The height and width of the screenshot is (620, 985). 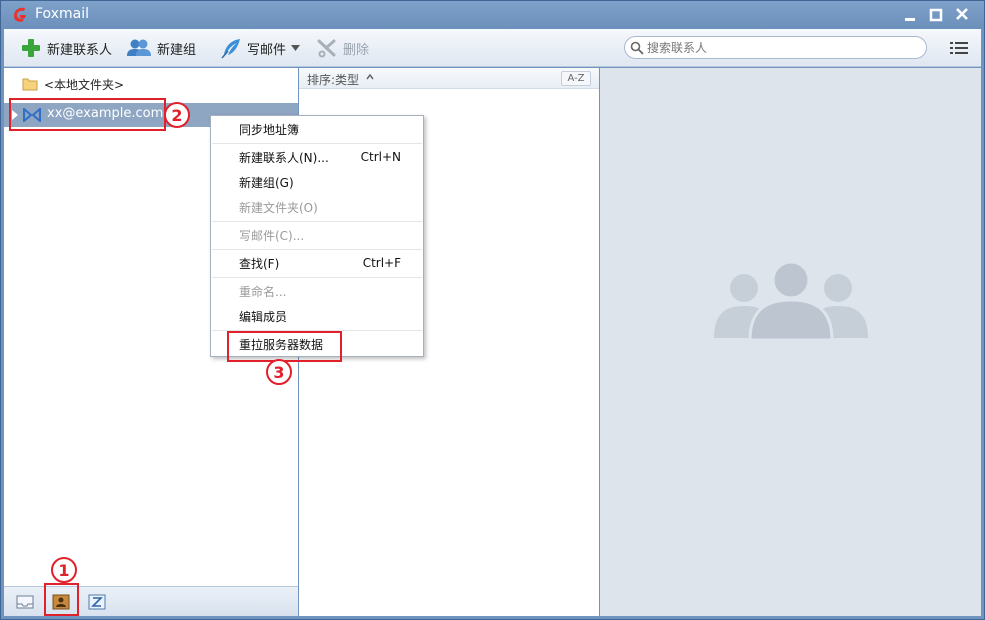 What do you see at coordinates (177, 50) in the screenshot?
I see `new-group-label: 新建组` at bounding box center [177, 50].